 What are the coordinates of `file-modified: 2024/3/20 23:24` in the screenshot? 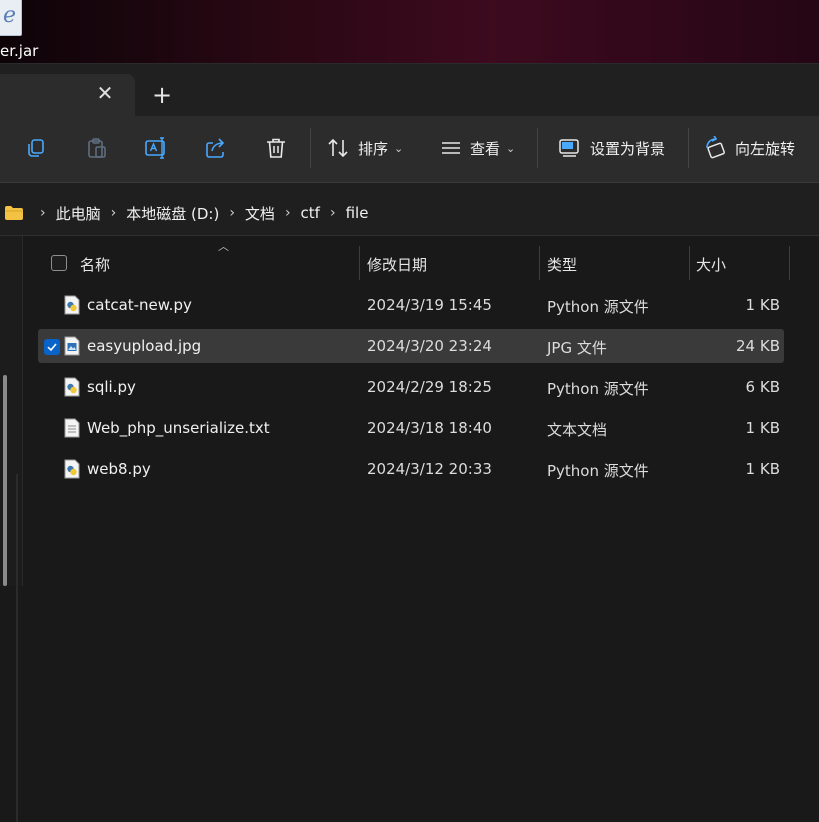 It's located at (429, 346).